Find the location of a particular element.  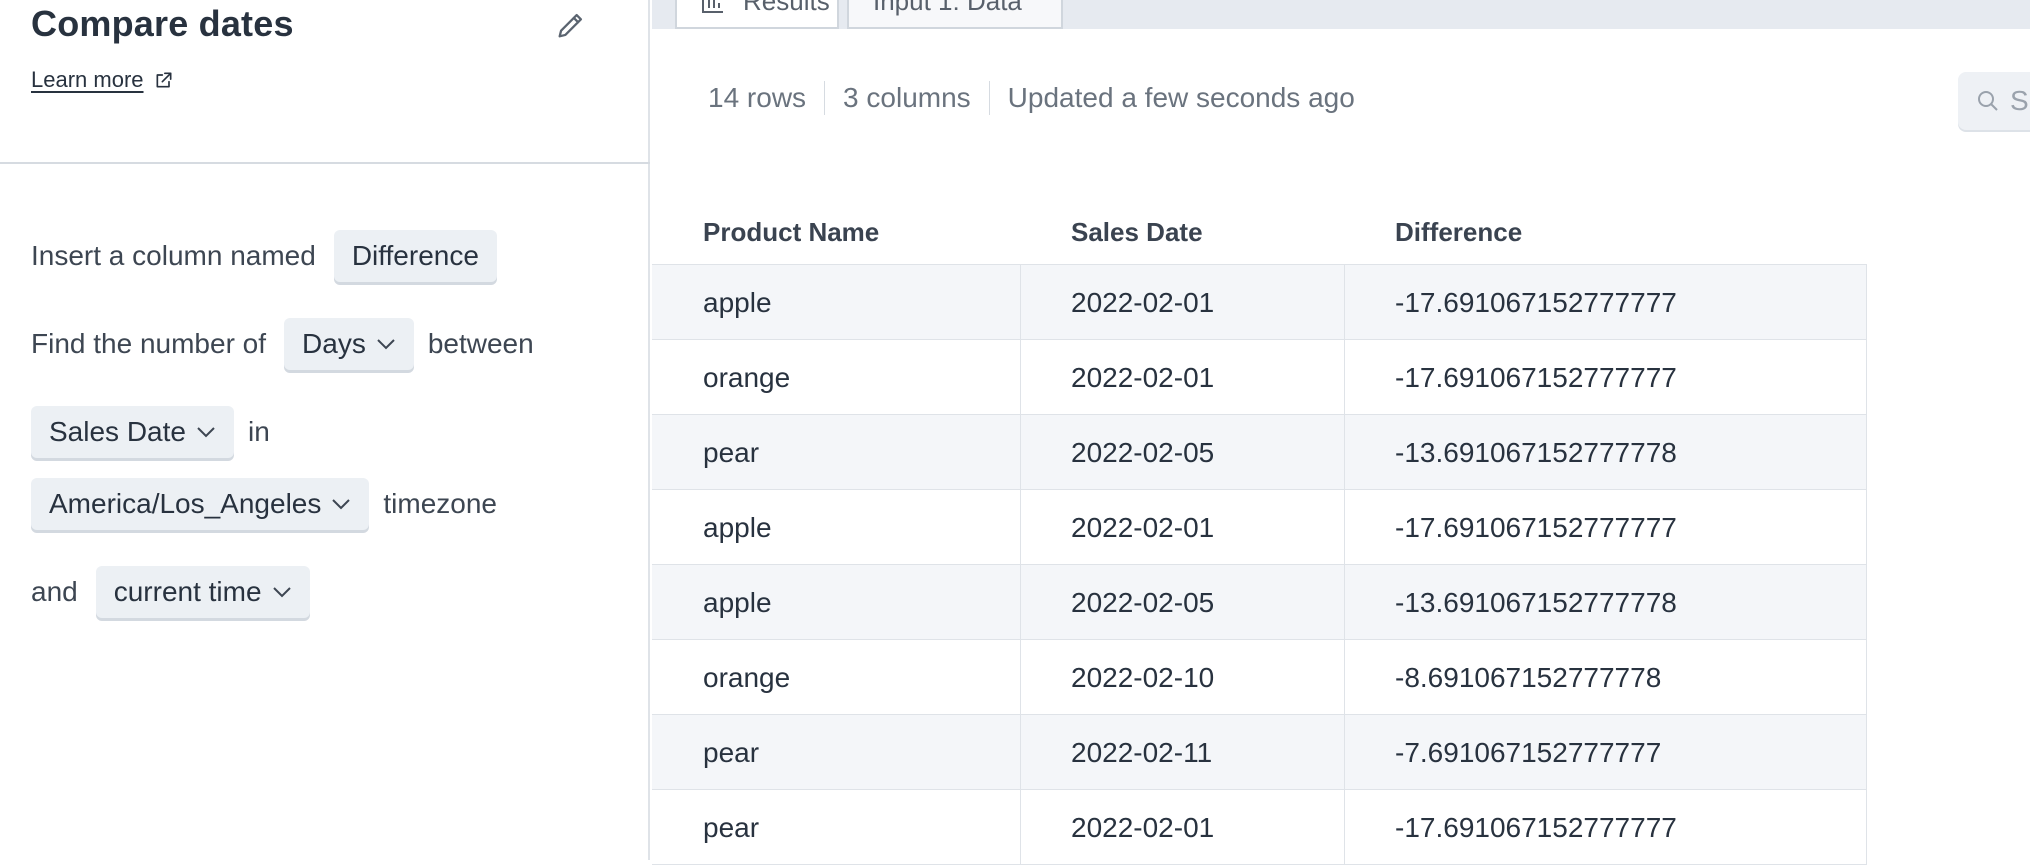

step-title: Compare dates is located at coordinates (162, 23).